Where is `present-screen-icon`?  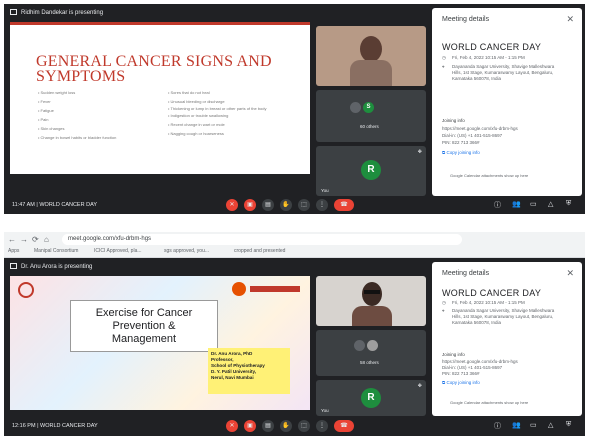
present-screen-icon is located at coordinates (13, 266).